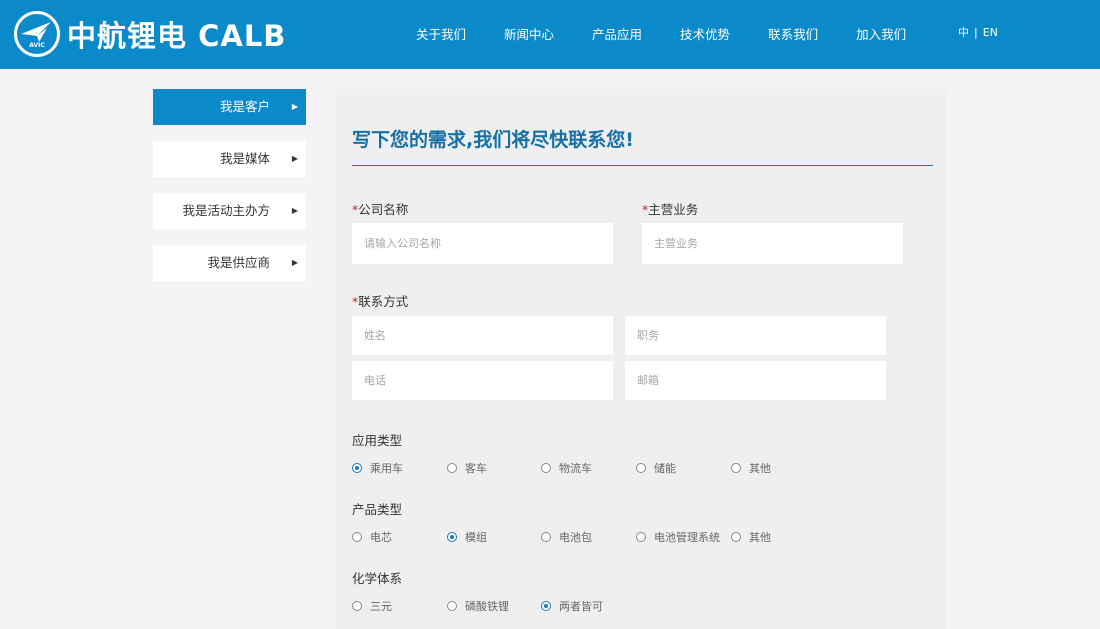  What do you see at coordinates (487, 606) in the screenshot?
I see `radio-label: 磷酸铁锂` at bounding box center [487, 606].